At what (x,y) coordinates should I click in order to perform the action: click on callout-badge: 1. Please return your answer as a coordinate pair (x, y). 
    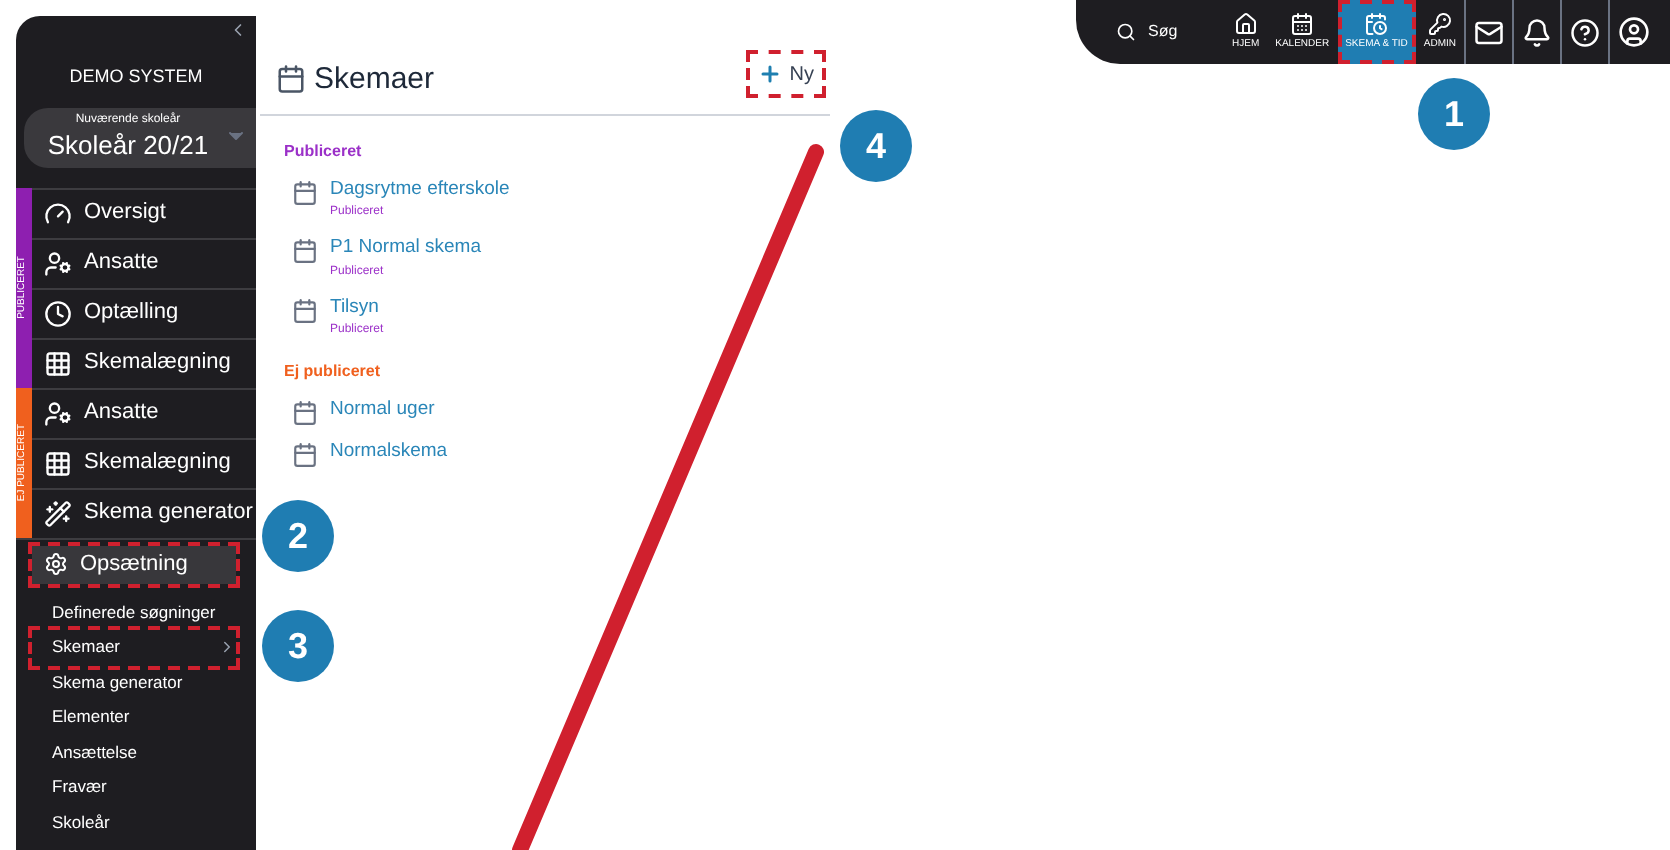
    Looking at the image, I should click on (1454, 114).